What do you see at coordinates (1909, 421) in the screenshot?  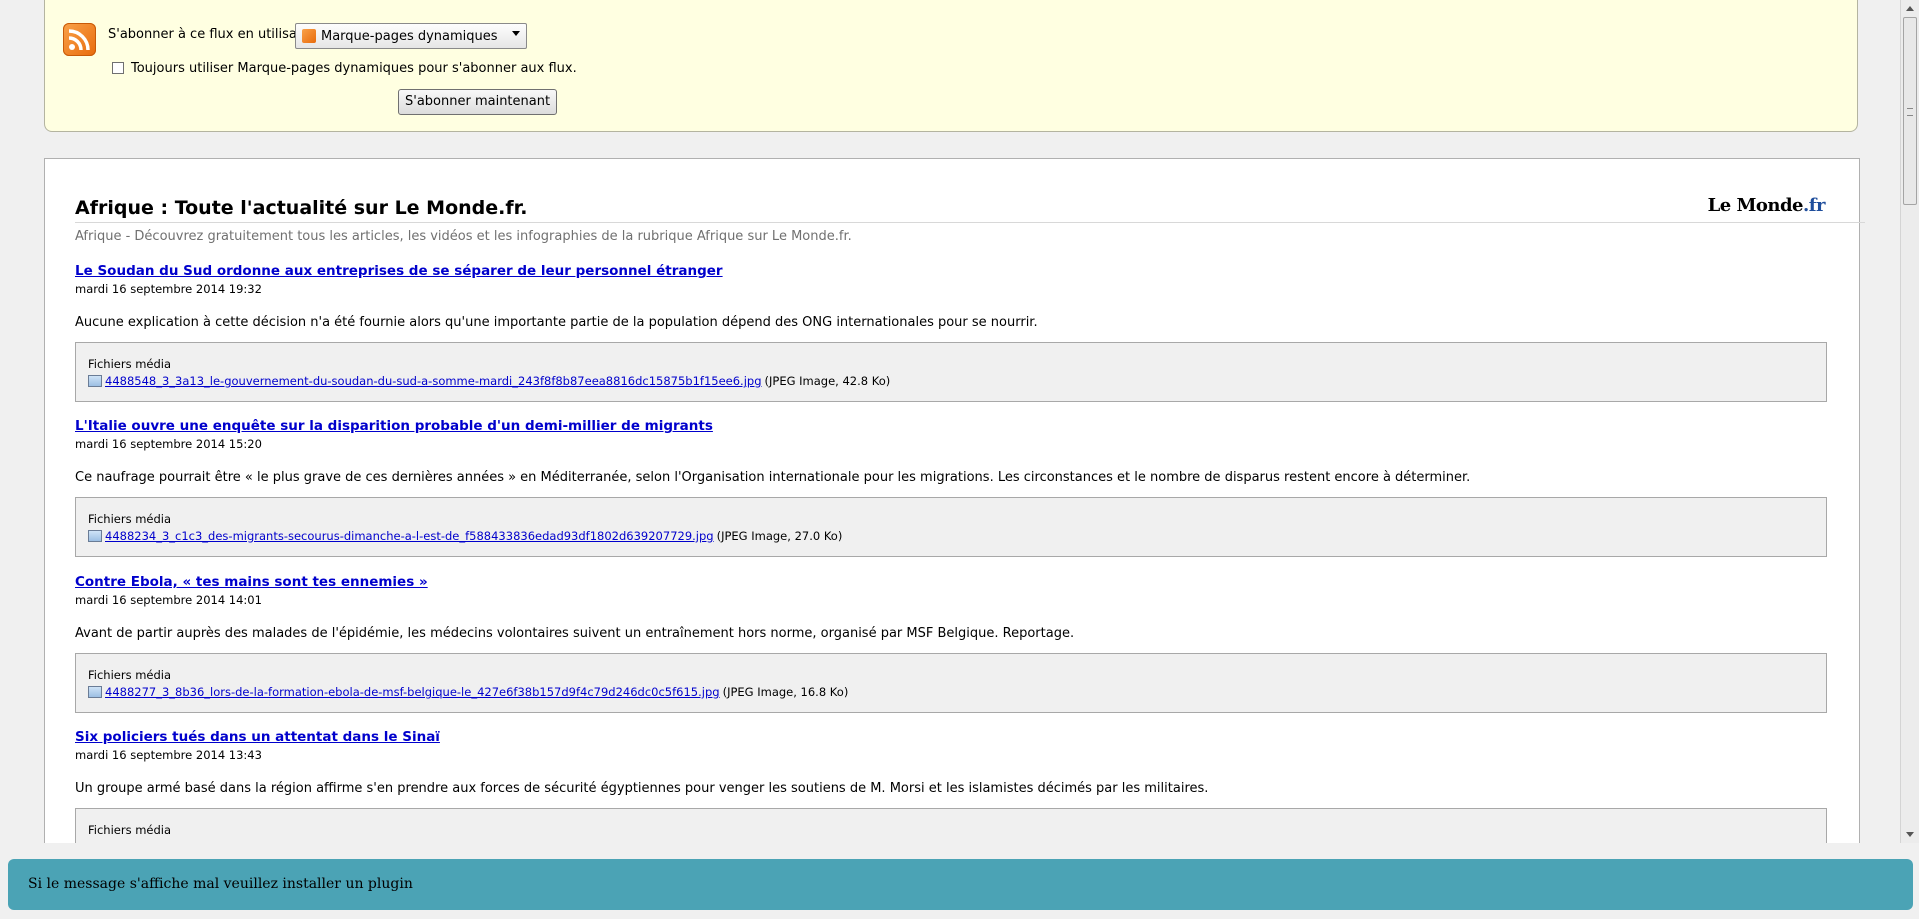 I see `vertical-scrollbar` at bounding box center [1909, 421].